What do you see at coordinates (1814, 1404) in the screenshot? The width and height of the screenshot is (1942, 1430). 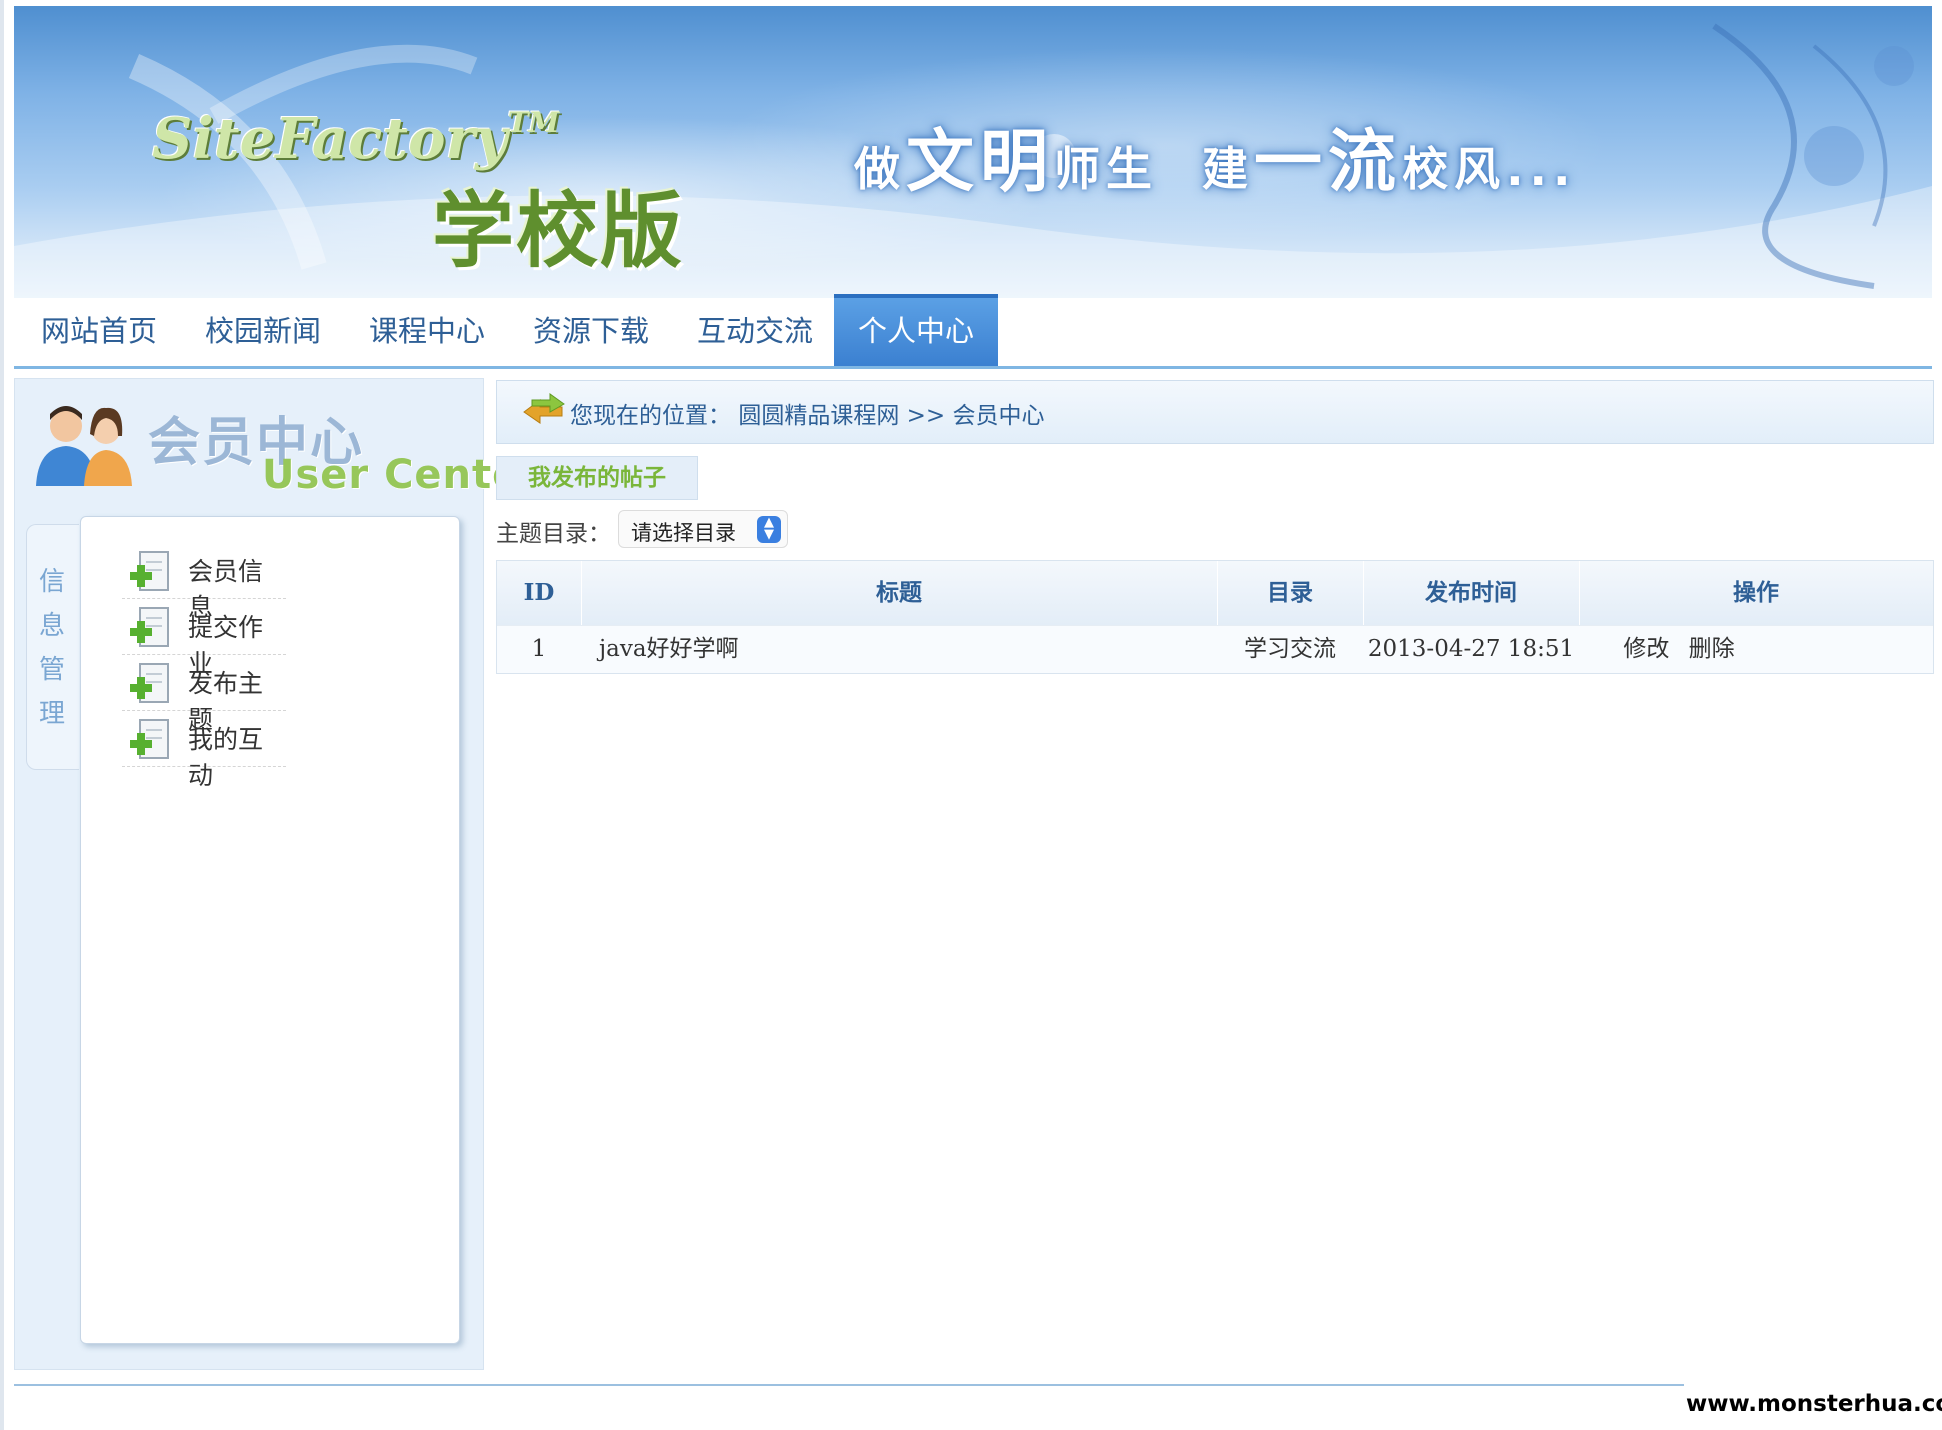 I see `watermark: www.monsterhua.com` at bounding box center [1814, 1404].